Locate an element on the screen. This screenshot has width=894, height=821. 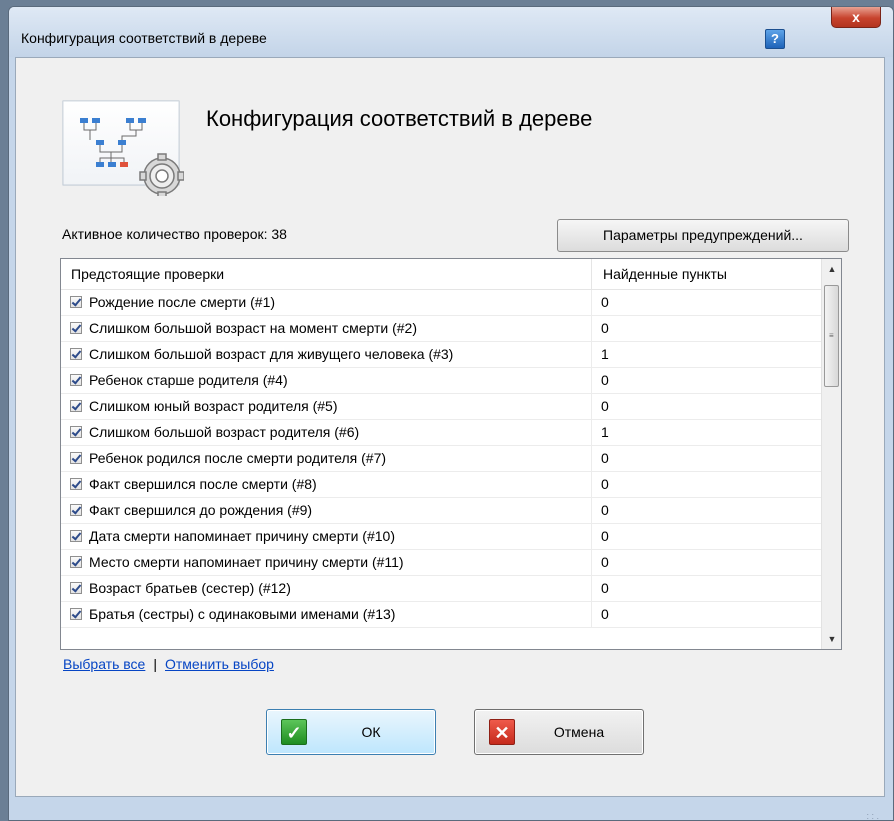
scroll-up-arrow-icon: ▲ is located at coordinates (831, 269).